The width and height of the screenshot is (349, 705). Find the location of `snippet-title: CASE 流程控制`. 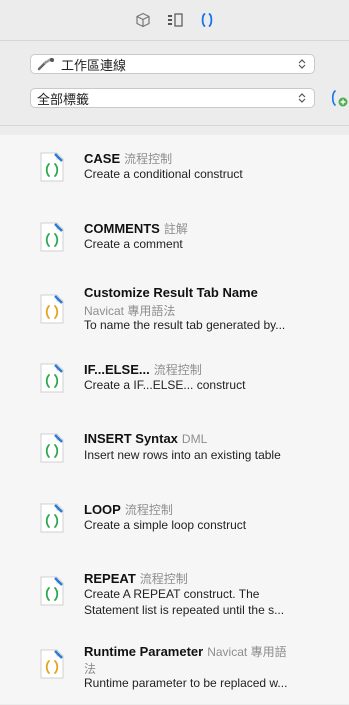

snippet-title: CASE 流程控制 is located at coordinates (128, 158).